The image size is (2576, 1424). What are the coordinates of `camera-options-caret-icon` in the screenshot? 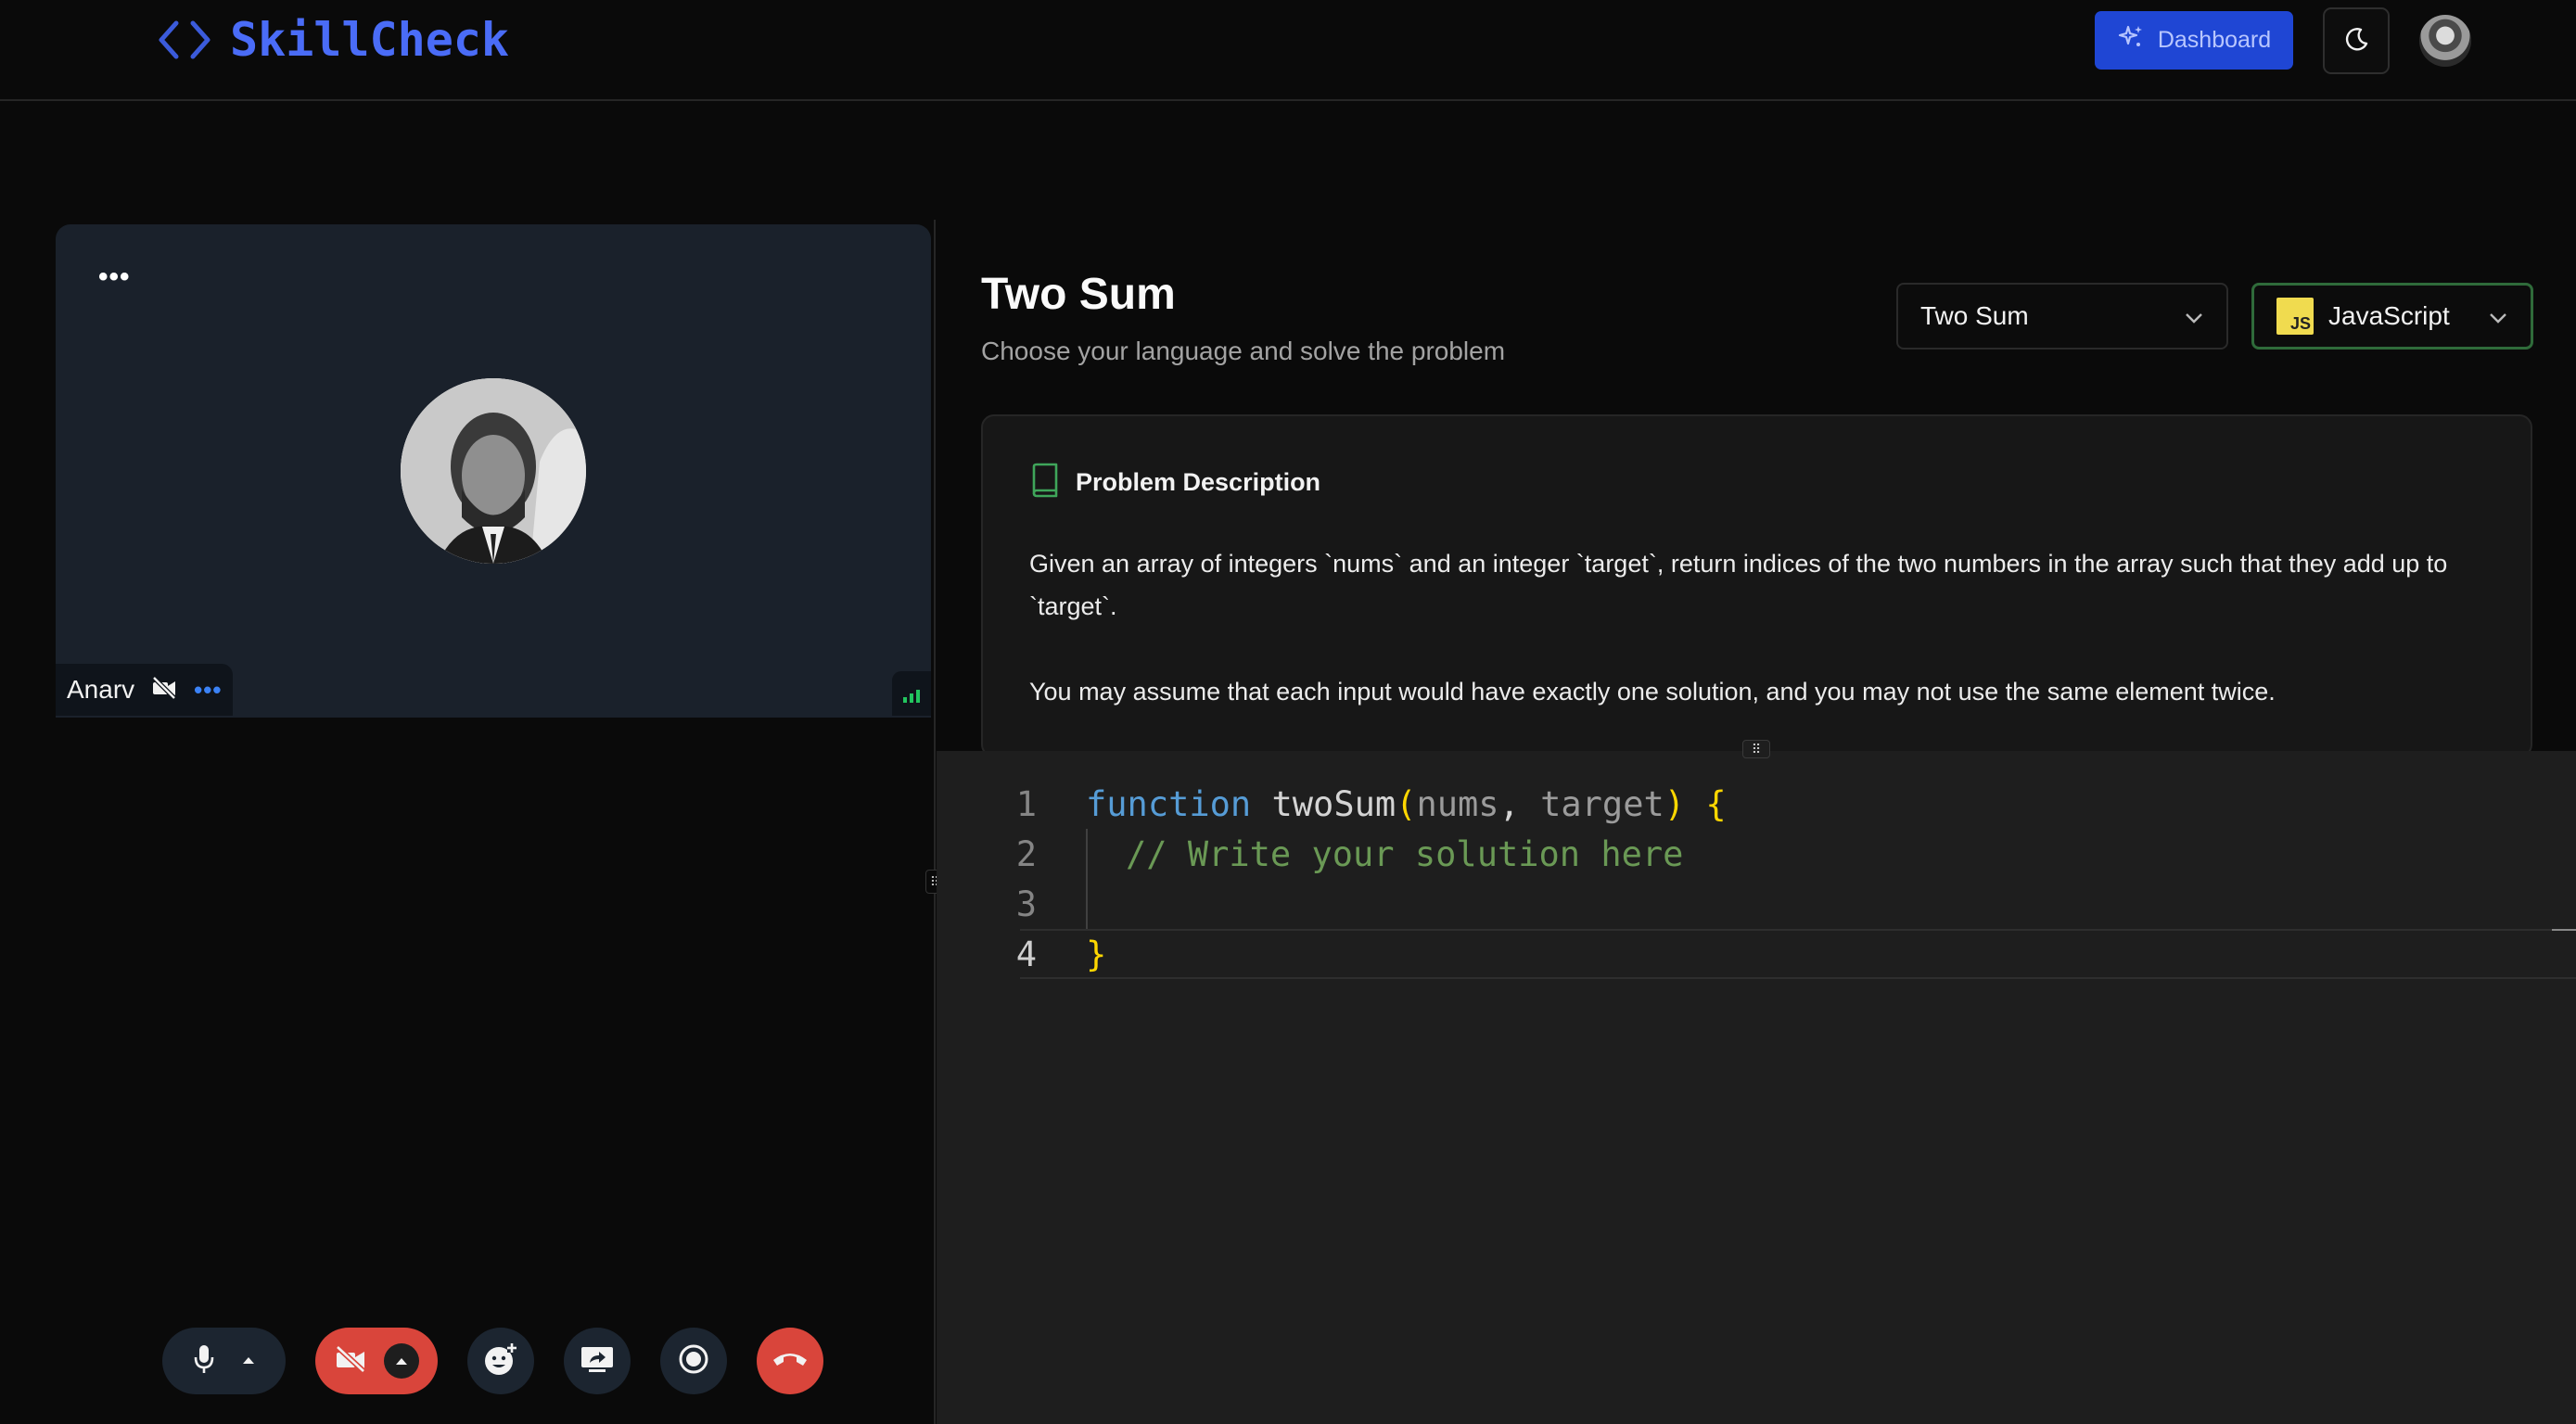 It's located at (401, 1361).